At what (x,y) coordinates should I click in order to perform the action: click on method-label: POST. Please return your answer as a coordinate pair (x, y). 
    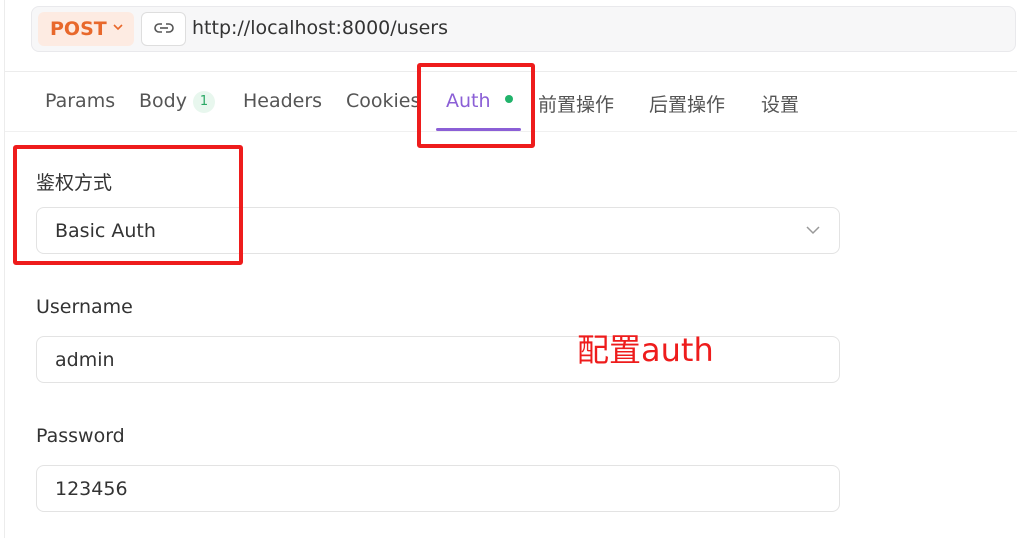
    Looking at the image, I should click on (78, 29).